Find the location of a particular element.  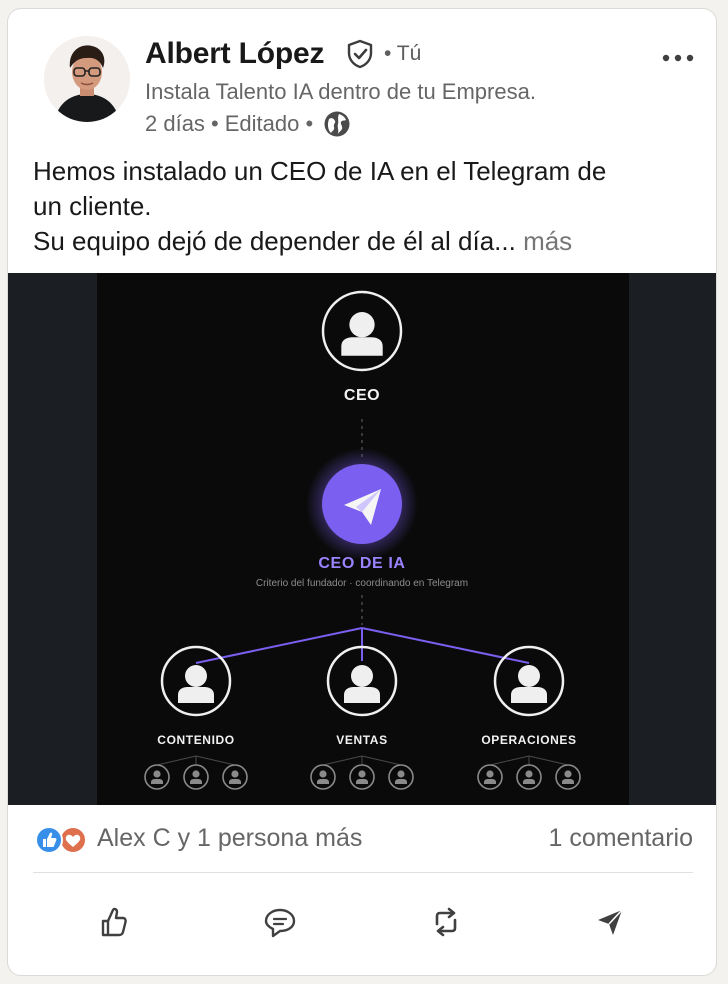

author-photo is located at coordinates (87, 79).